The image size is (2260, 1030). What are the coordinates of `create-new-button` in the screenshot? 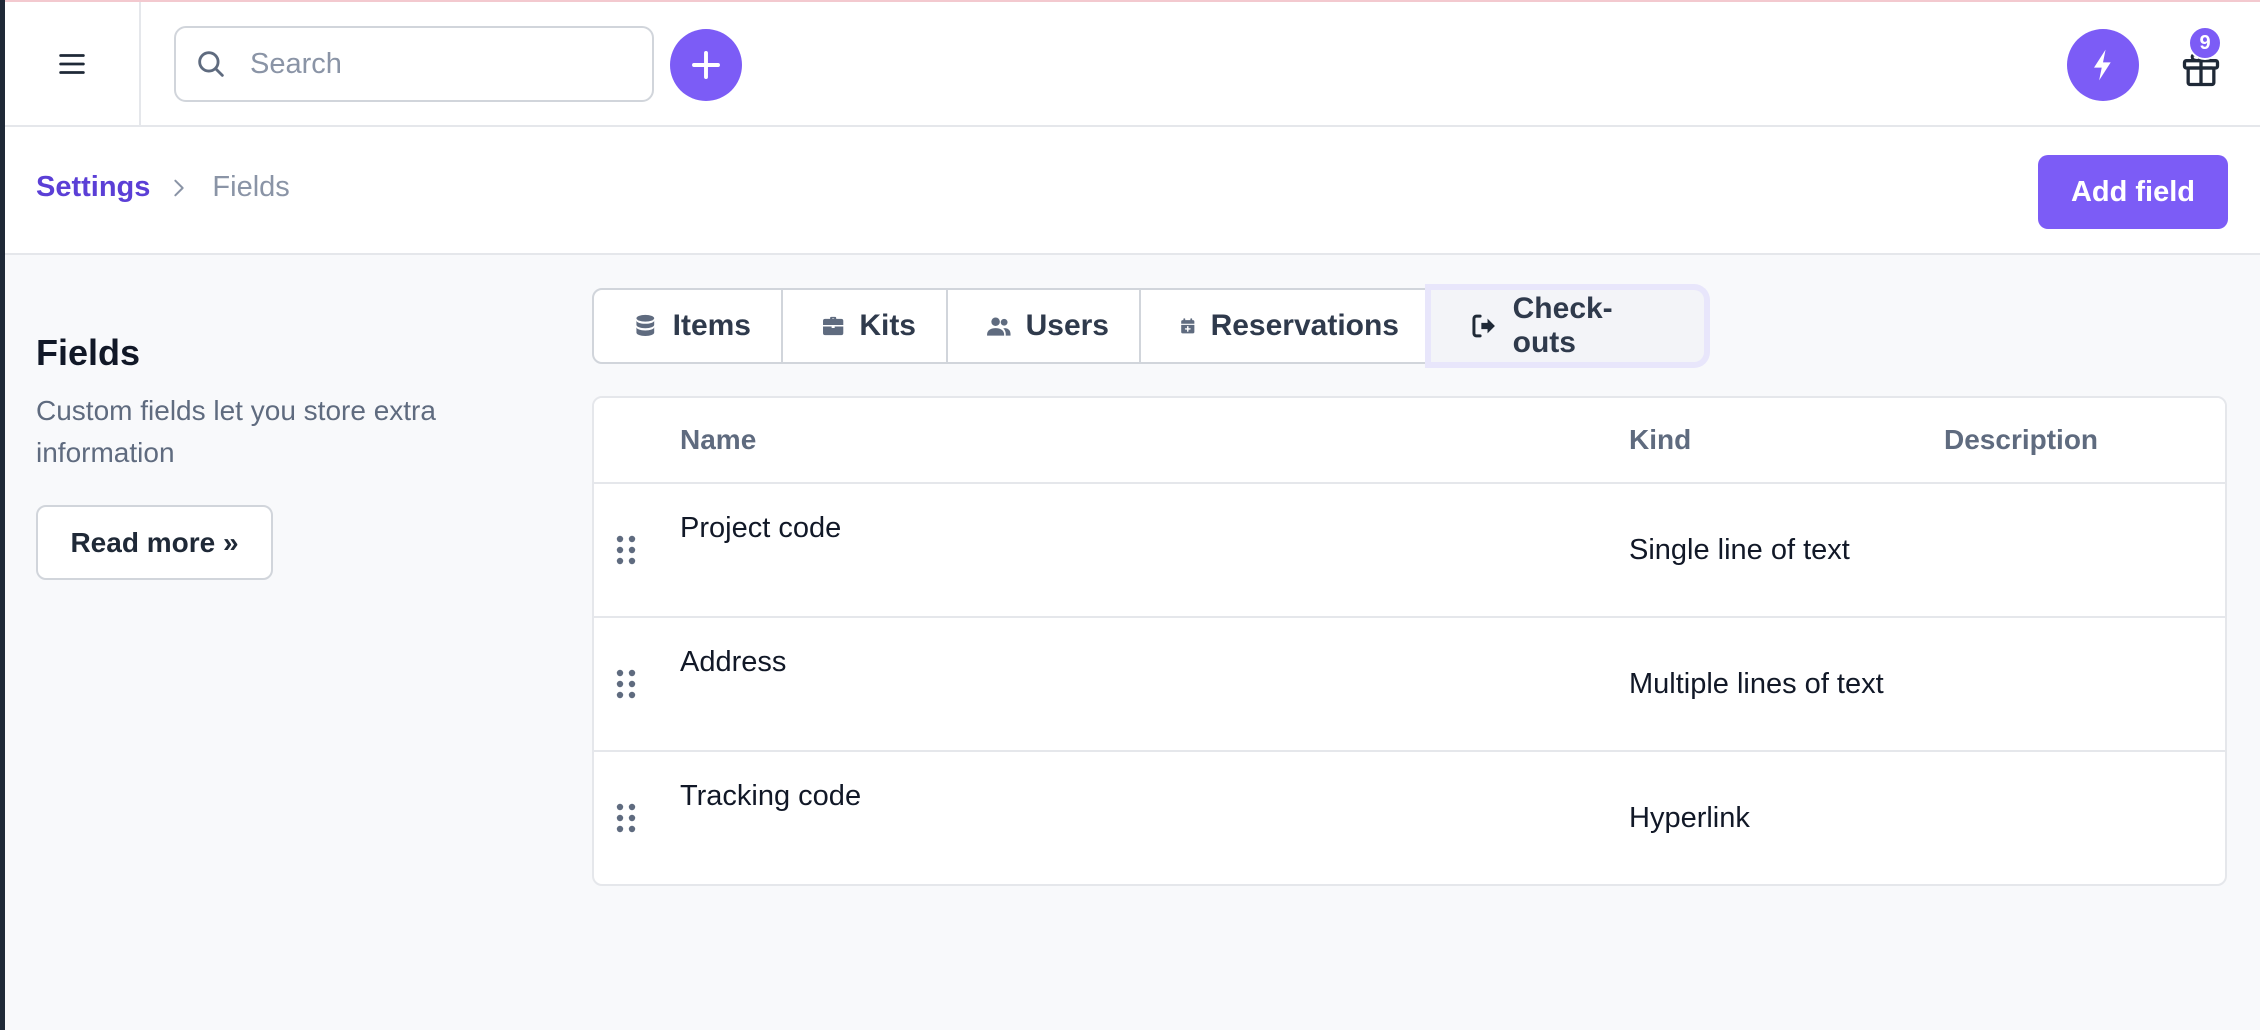 It's located at (706, 65).